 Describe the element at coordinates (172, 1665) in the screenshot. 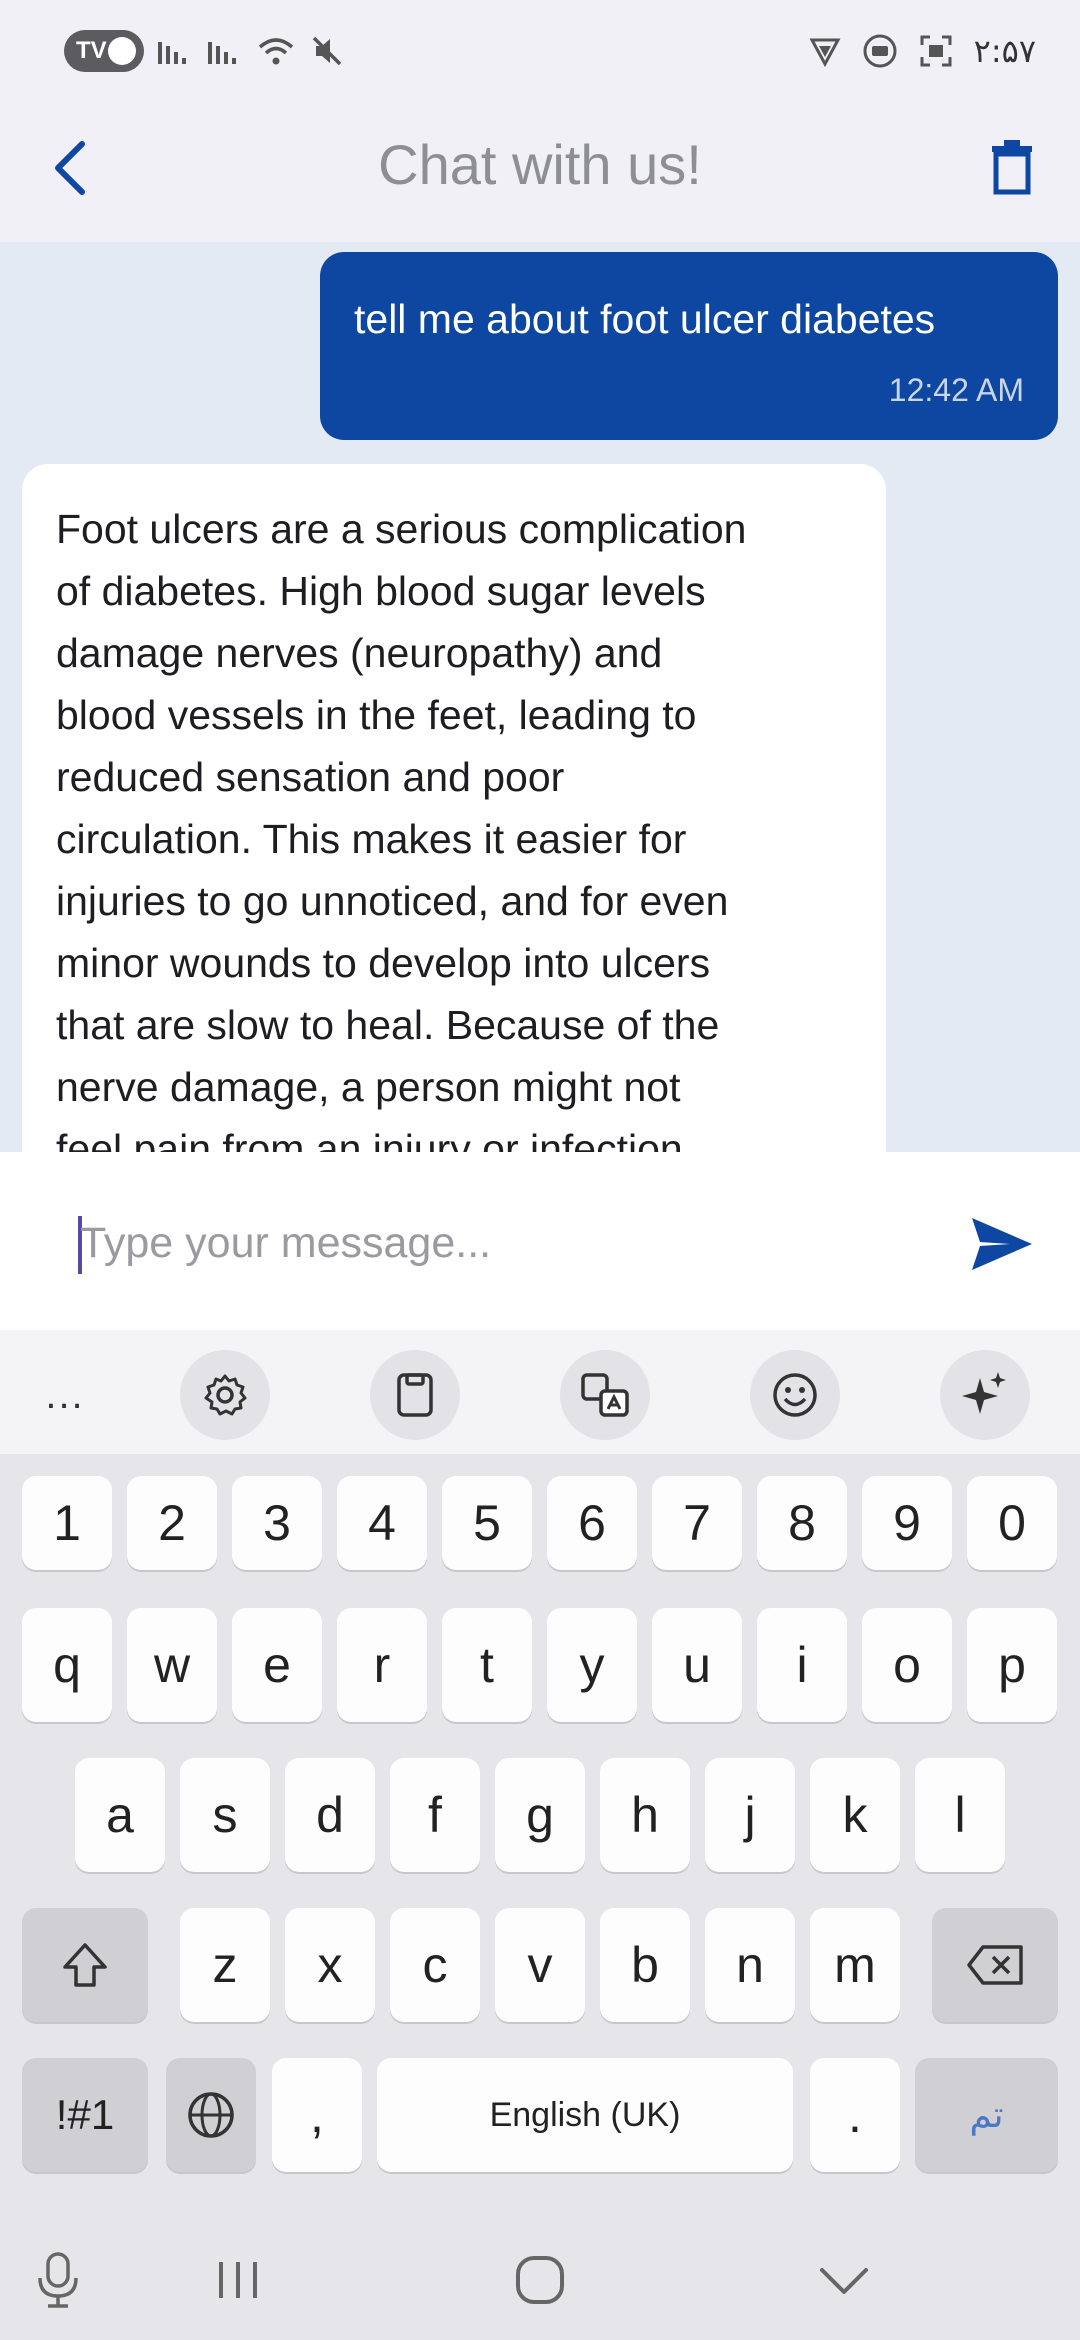

I see `key-w: w` at that location.